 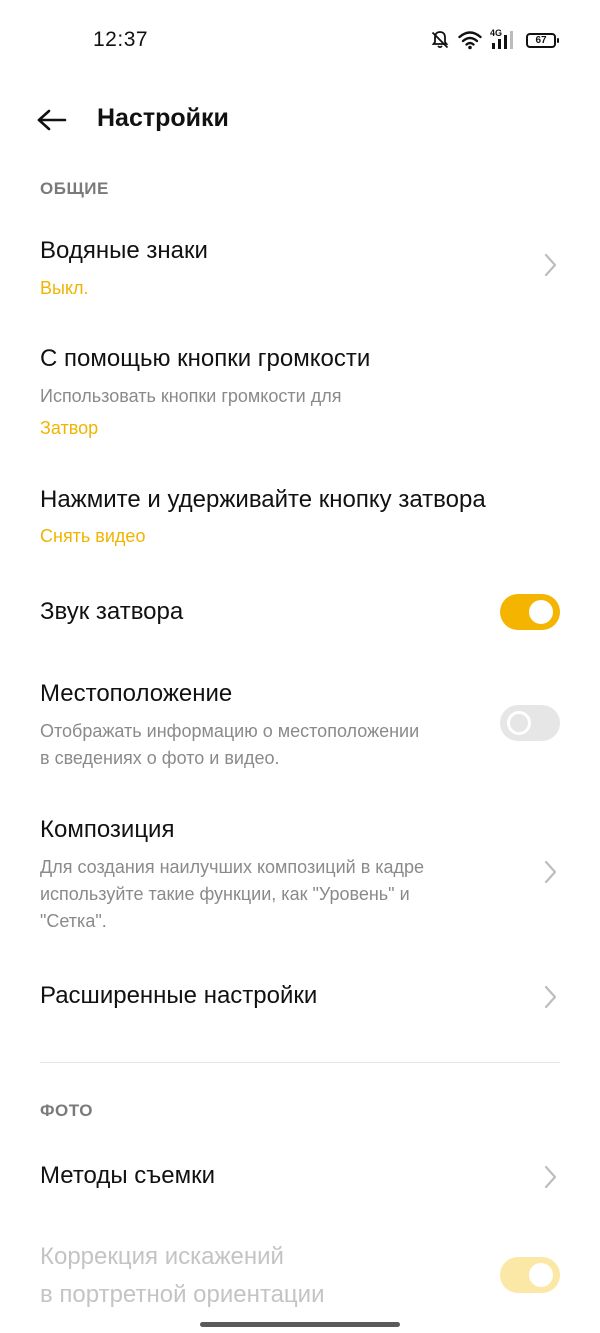 I want to click on distortion-correction-title-line1: Коррекция искажений, so click(x=162, y=1256).